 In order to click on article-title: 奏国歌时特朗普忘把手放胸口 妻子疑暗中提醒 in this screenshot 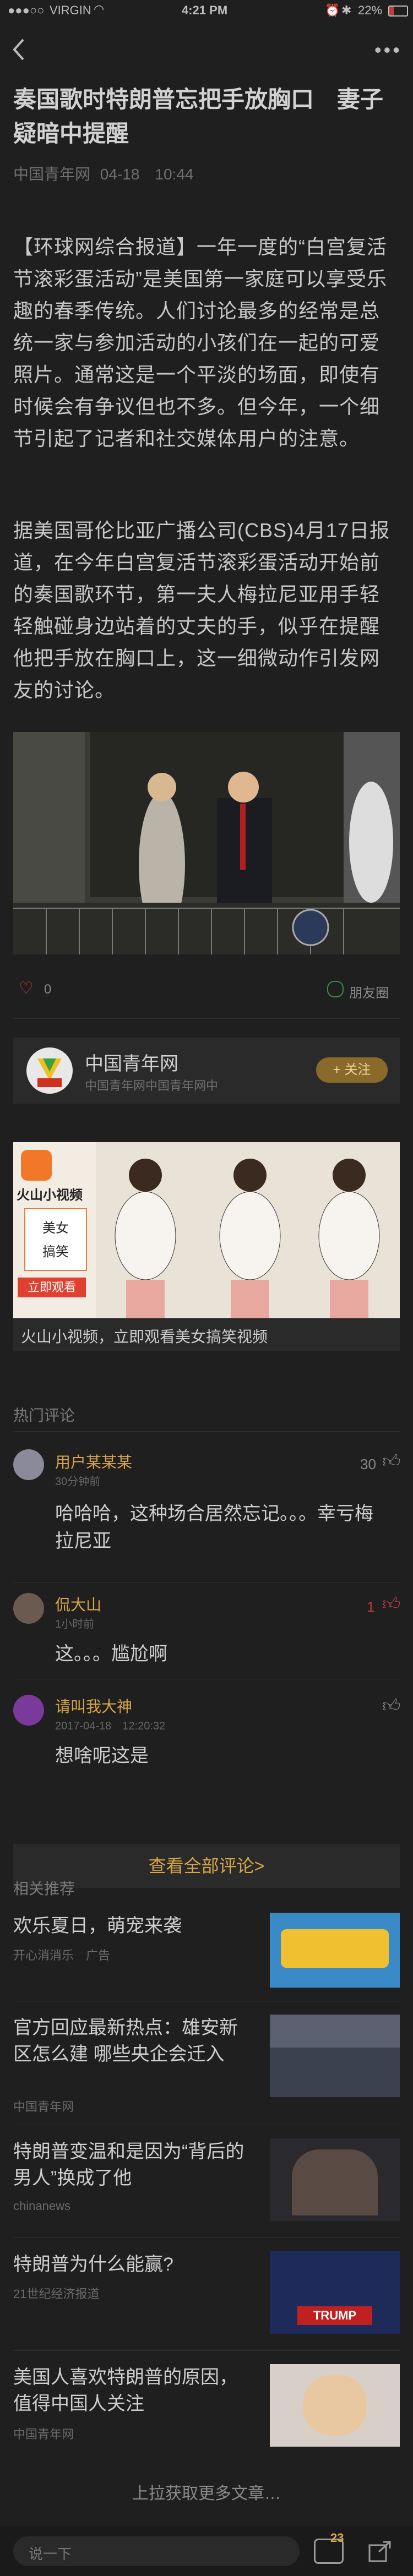, I will do `click(198, 116)`.